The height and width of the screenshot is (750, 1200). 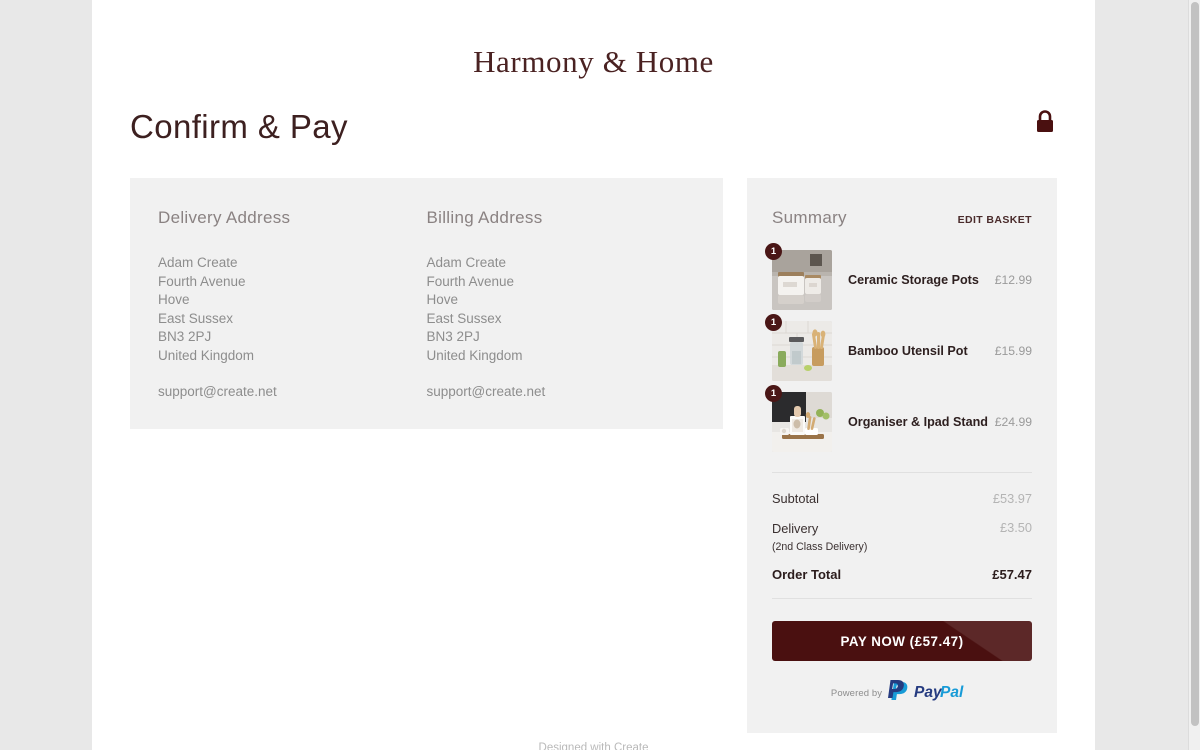 I want to click on delivery-row: Delivery (2nd Class Delivery) £3.50, so click(x=902, y=536).